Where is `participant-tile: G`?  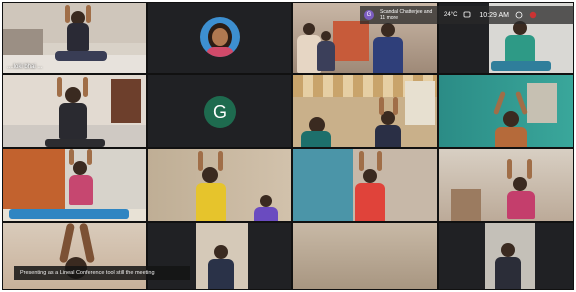 participant-tile: G is located at coordinates (219, 111).